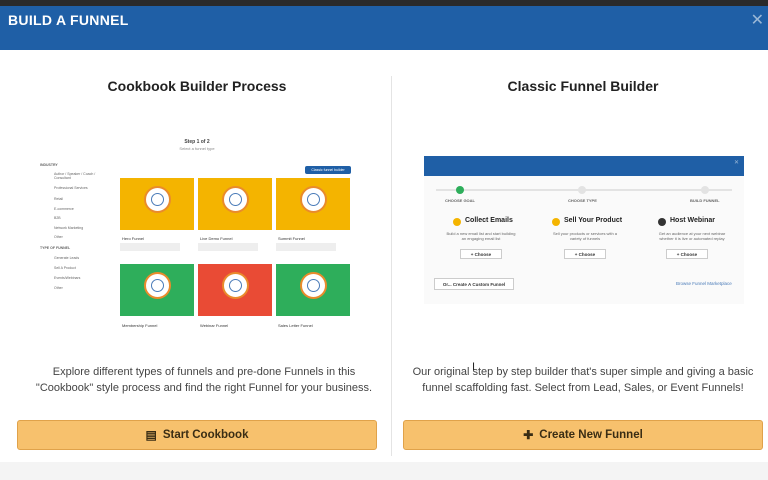  What do you see at coordinates (68, 20) in the screenshot?
I see `modal-title: BUILD A FUNNEL` at bounding box center [68, 20].